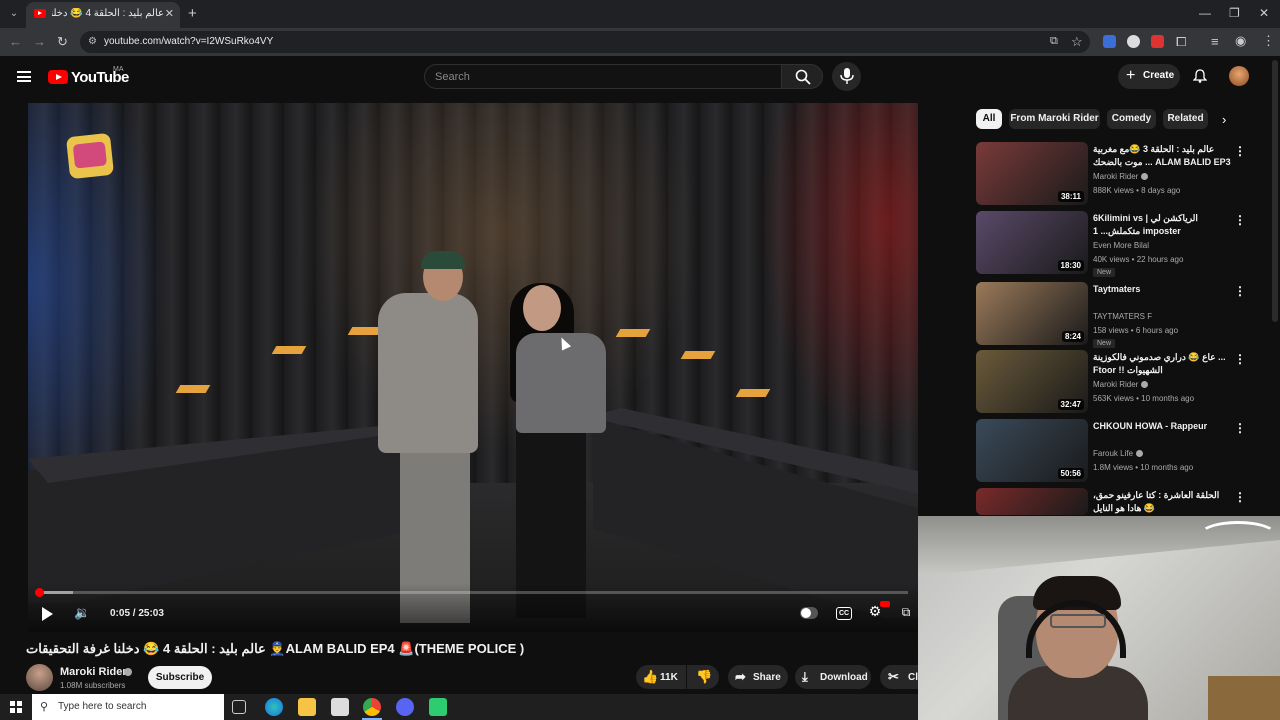 This screenshot has height=720, width=1280. Describe the element at coordinates (1239, 76) in the screenshot. I see `user-avatar` at that location.